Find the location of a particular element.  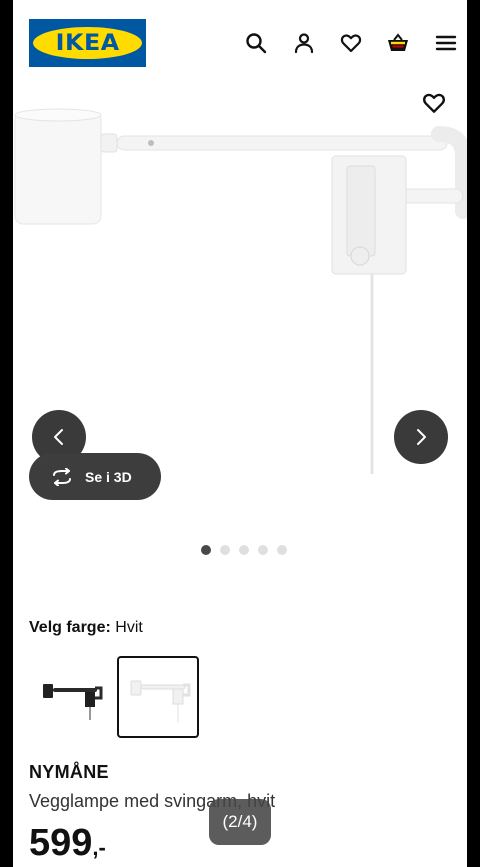

price-suffix: ,- is located at coordinates (99, 847).